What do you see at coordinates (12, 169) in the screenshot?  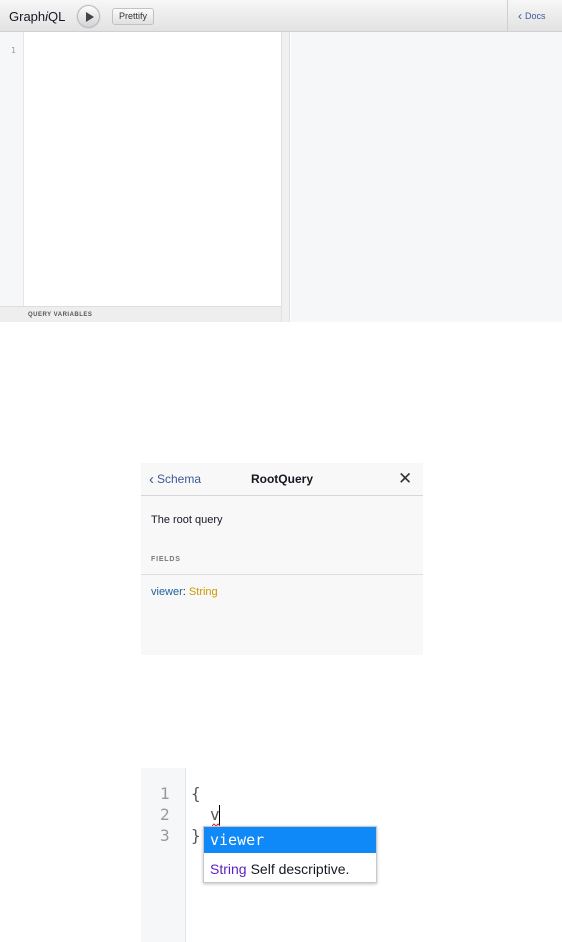 I see `line-number-gutter` at bounding box center [12, 169].